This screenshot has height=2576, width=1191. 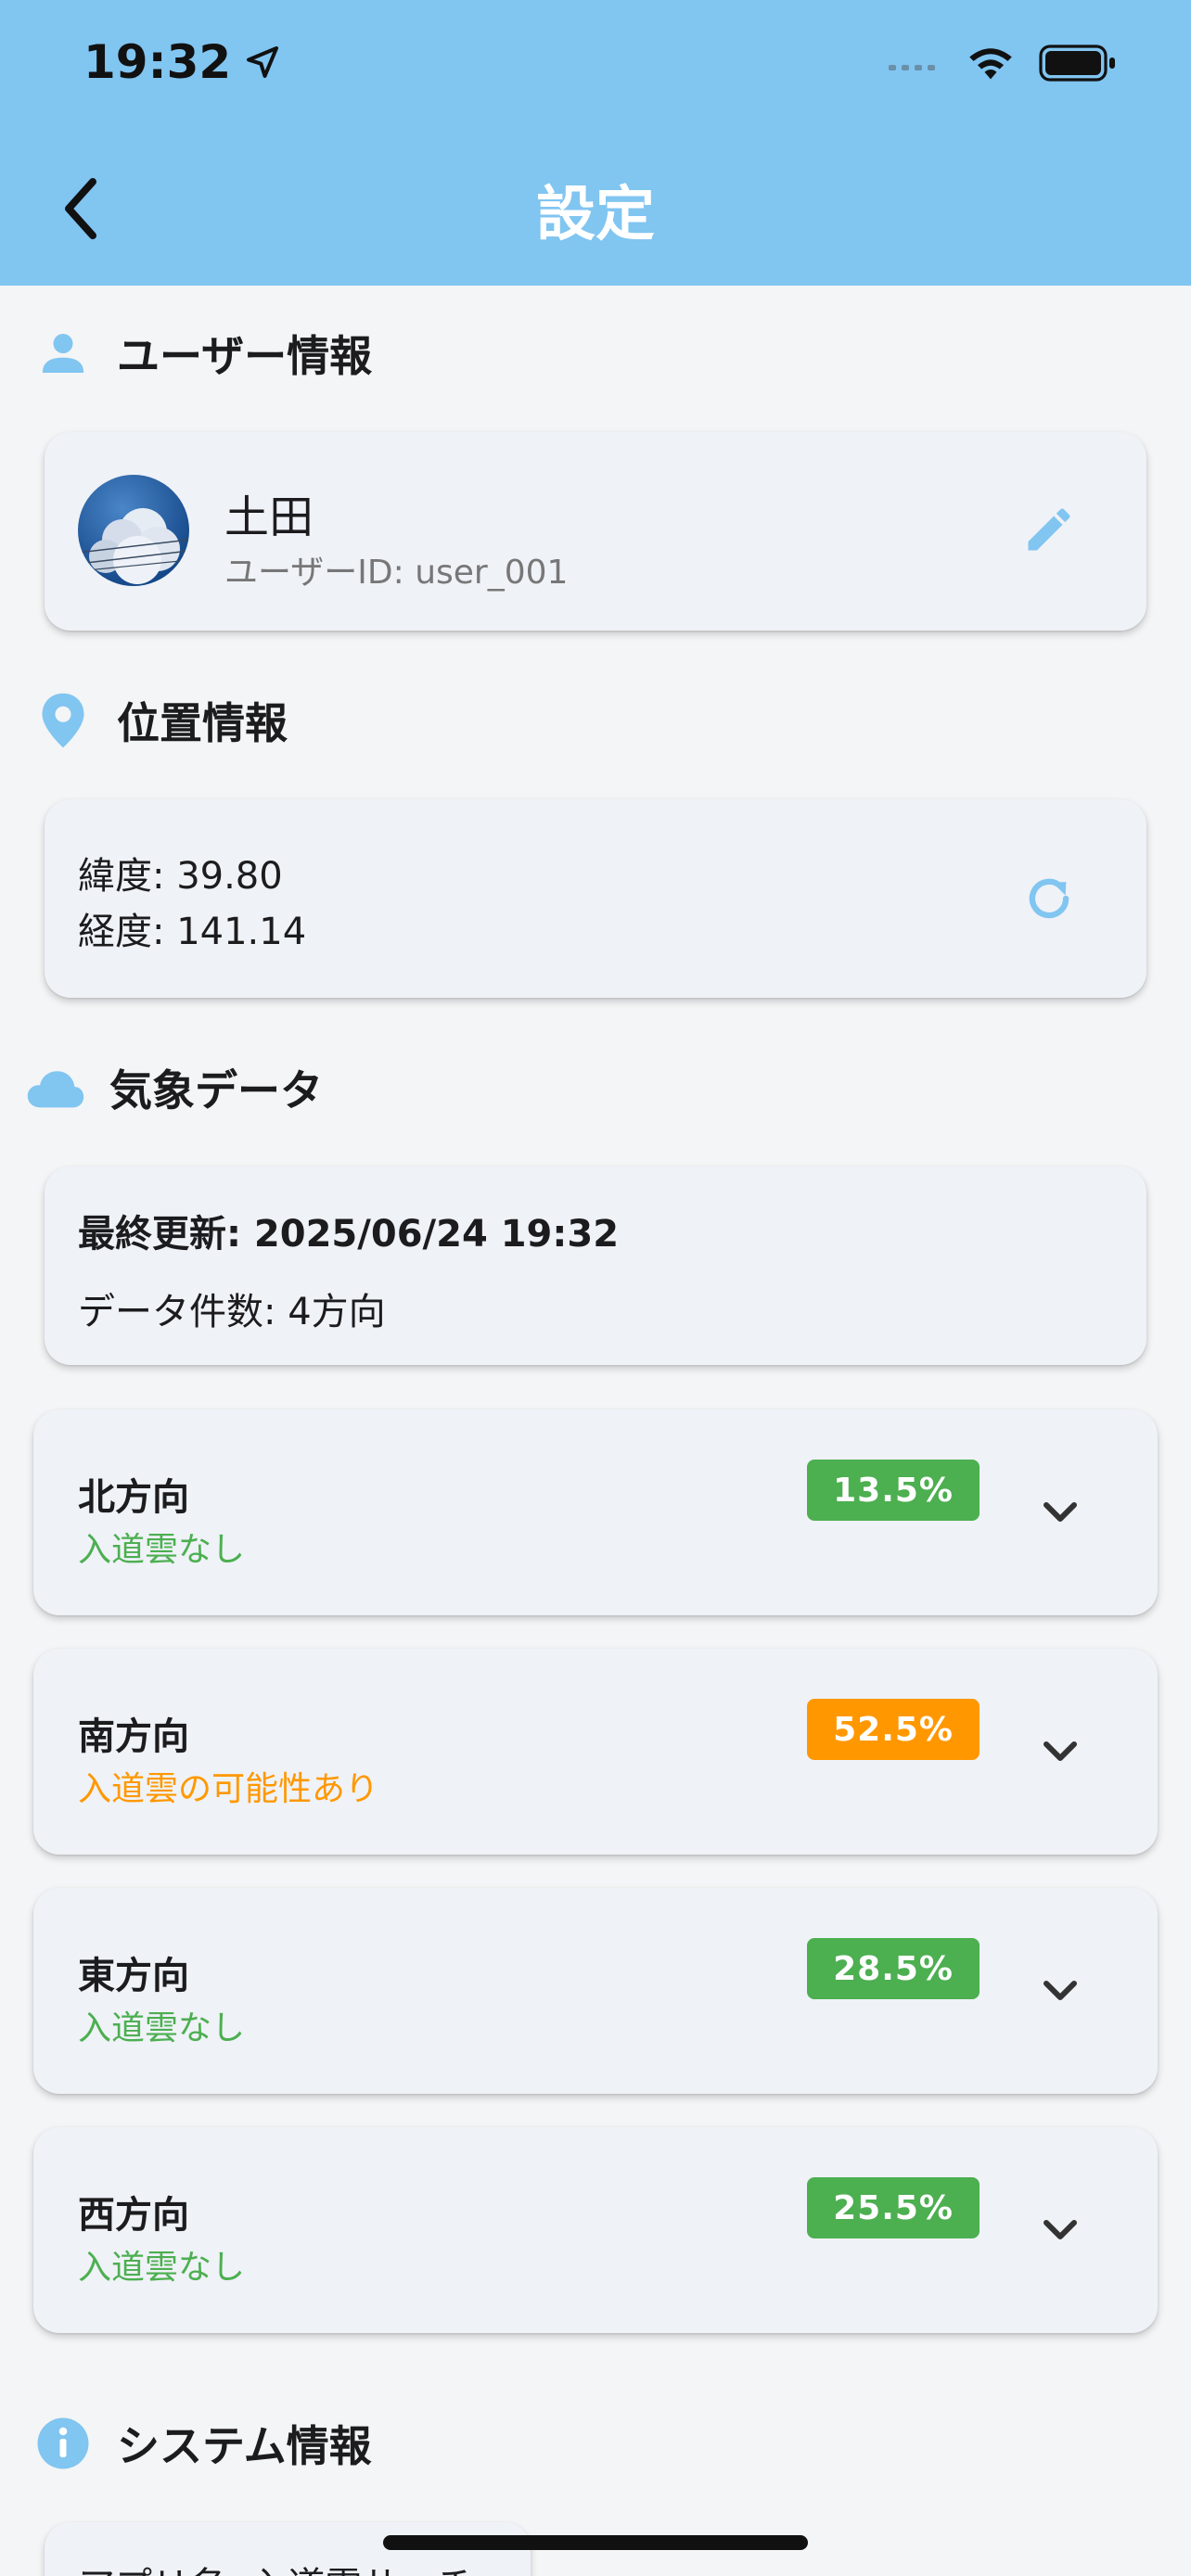 I want to click on section-user-header: ユーザー情報, so click(x=202, y=353).